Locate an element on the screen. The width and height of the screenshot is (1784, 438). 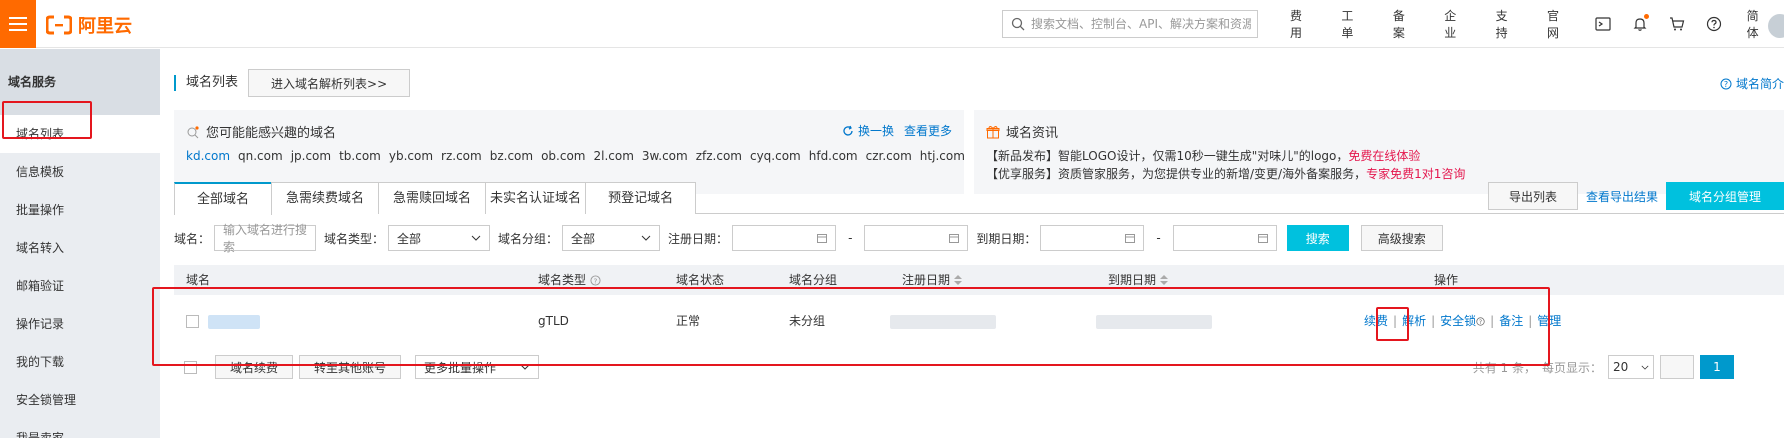
suggested-domain: rz.com is located at coordinates (461, 156).